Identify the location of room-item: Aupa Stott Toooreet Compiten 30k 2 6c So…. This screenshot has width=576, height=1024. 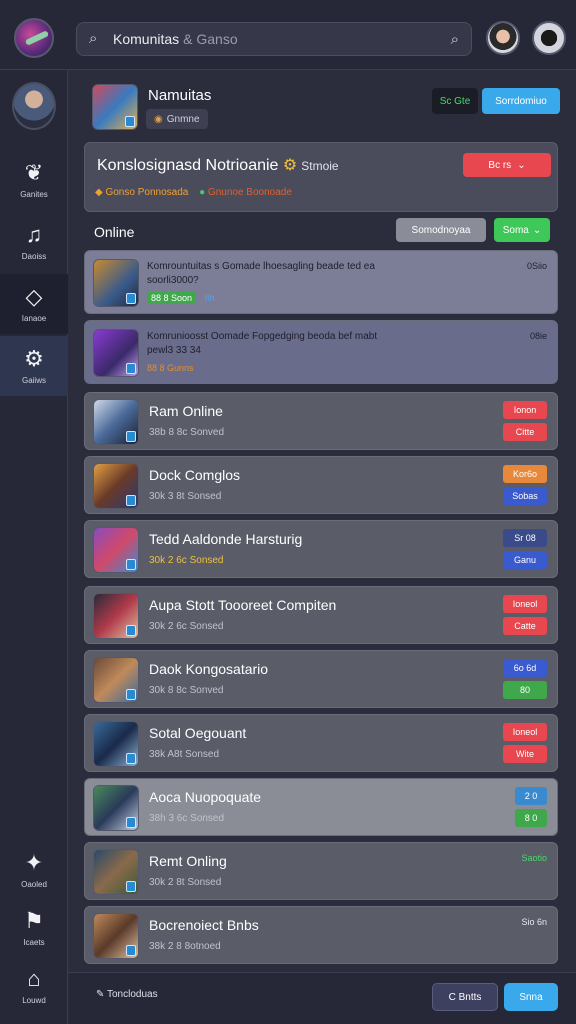
(321, 615).